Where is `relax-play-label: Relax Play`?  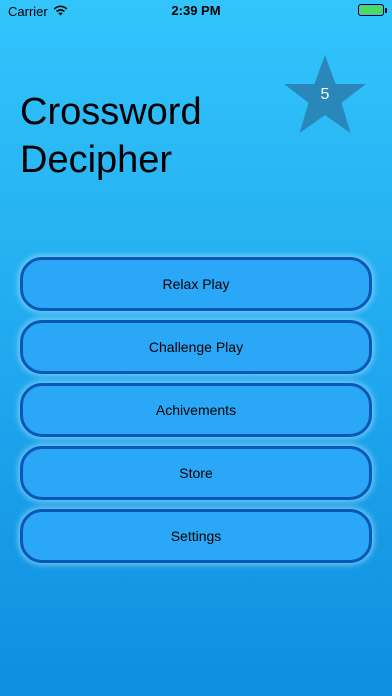 relax-play-label: Relax Play is located at coordinates (196, 284).